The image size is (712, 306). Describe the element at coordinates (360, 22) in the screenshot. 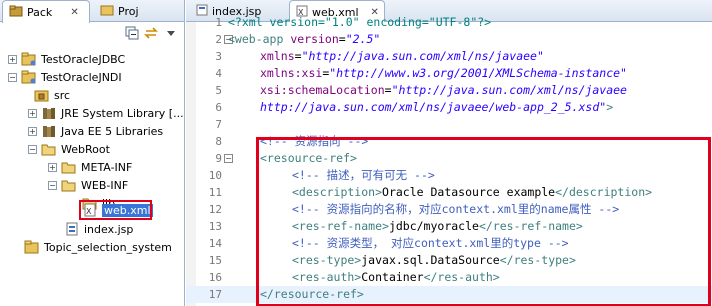

I see `code-text: <?xml version="1.0" encoding="UTF-8"?>` at that location.